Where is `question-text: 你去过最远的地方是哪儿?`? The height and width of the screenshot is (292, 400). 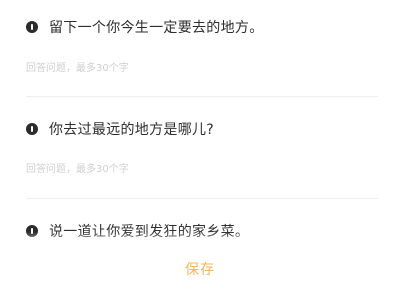
question-text: 你去过最远的地方是哪儿? is located at coordinates (132, 130).